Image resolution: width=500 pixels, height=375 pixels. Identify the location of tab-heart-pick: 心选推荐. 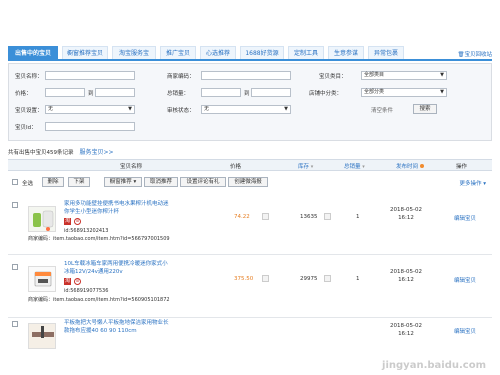
(218, 52).